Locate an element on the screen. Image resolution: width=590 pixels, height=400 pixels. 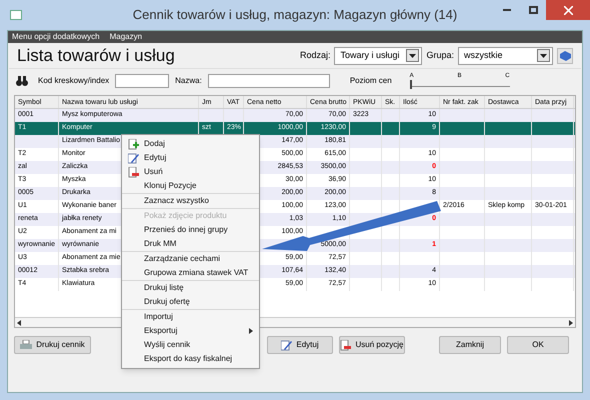
field-label: Nazwa: is located at coordinates (188, 81).